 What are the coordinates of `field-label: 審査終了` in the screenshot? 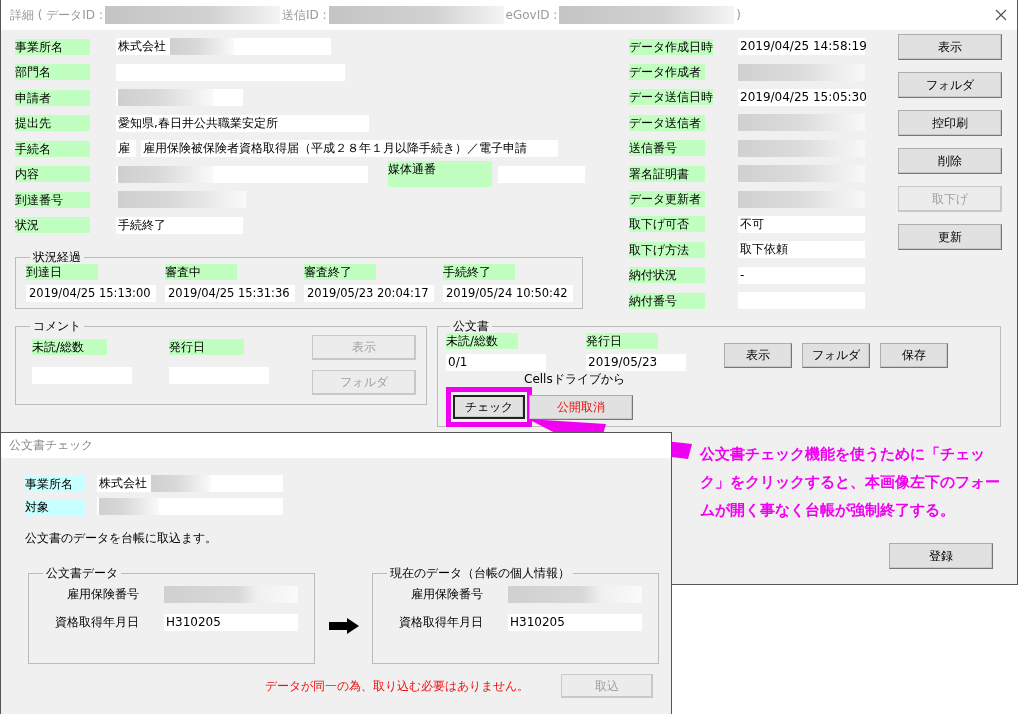 It's located at (340, 272).